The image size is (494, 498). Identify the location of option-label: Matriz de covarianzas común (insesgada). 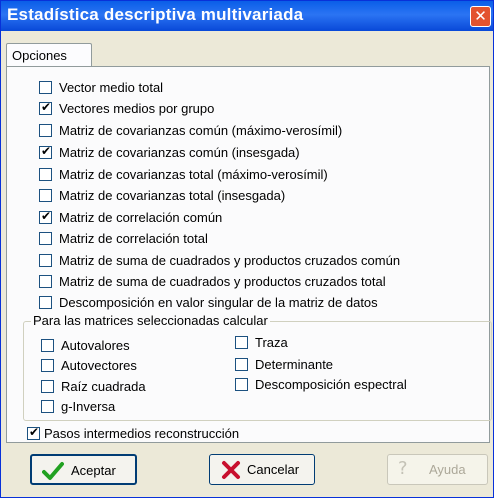
(179, 152).